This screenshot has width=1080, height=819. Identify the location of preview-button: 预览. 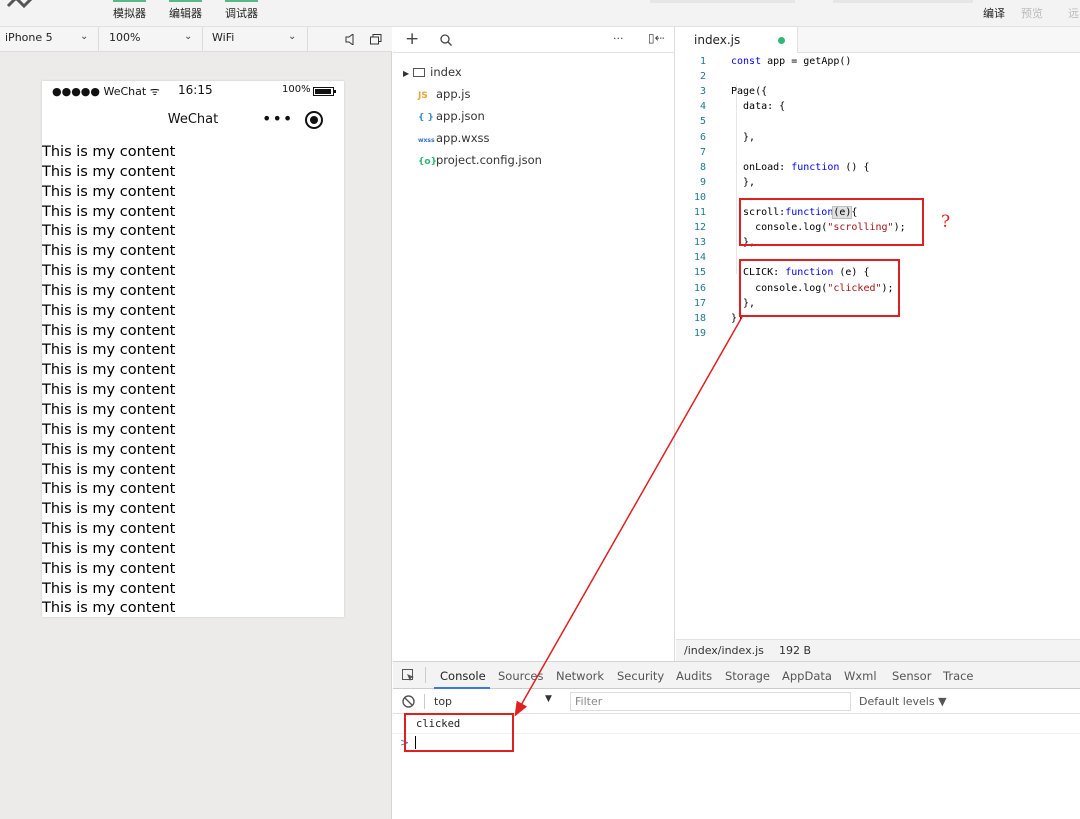
(1032, 13).